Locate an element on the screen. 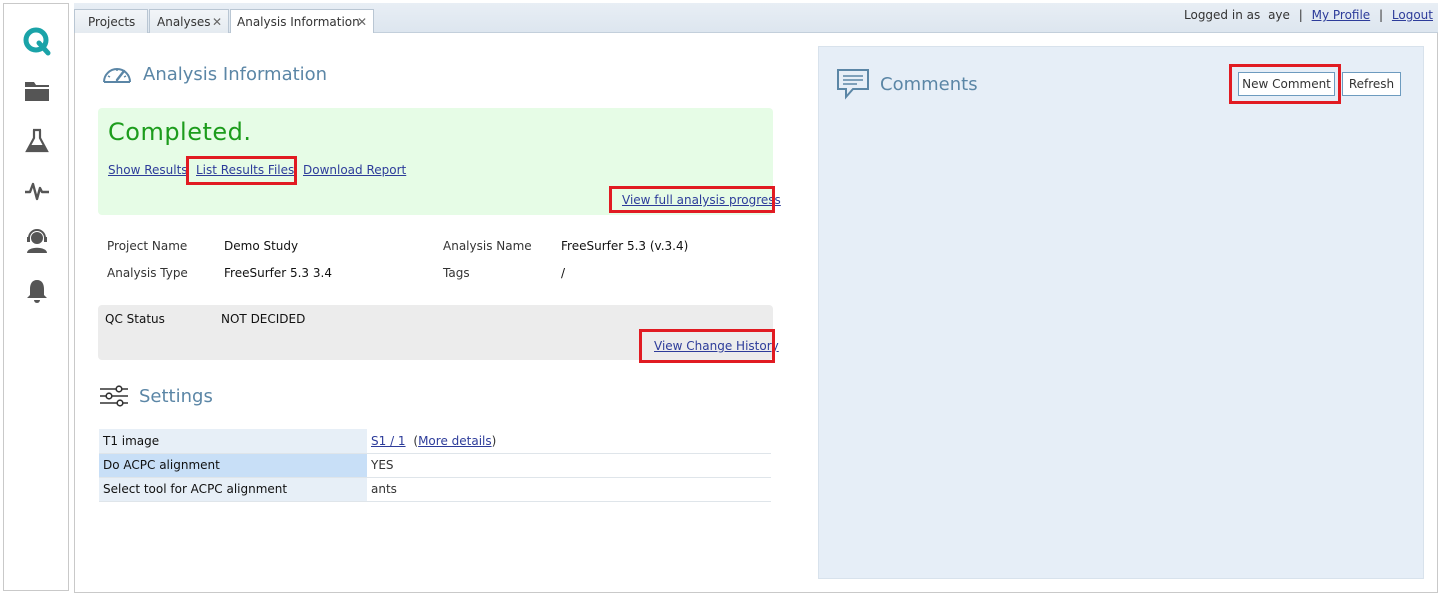  my-profile-link: My Profile is located at coordinates (1341, 15).